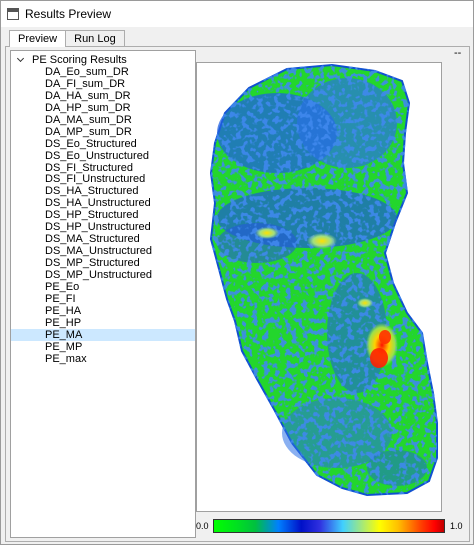 Image resolution: width=474 pixels, height=545 pixels. Describe the element at coordinates (68, 14) in the screenshot. I see `window-title: Results Preview` at that location.